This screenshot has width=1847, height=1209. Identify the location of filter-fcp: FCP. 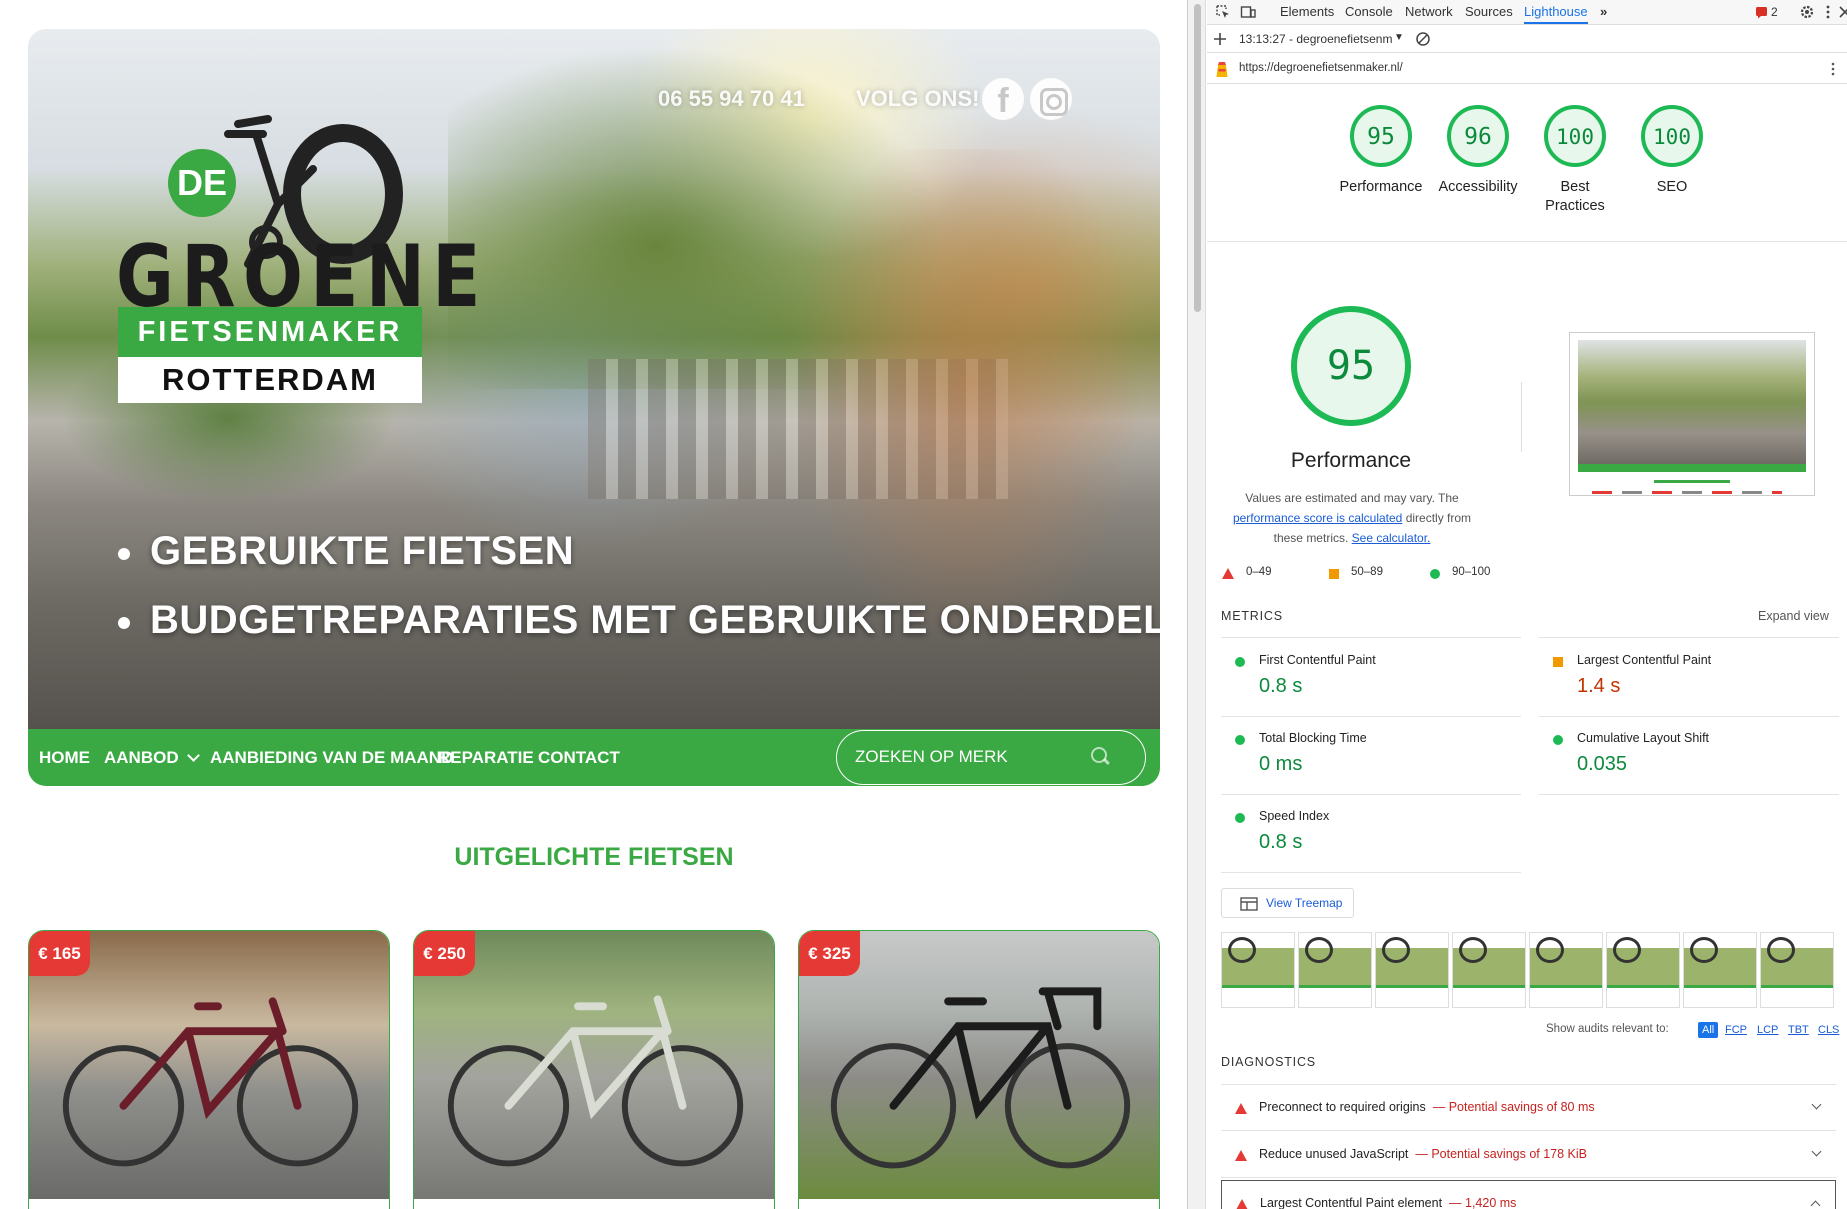
(1736, 1030).